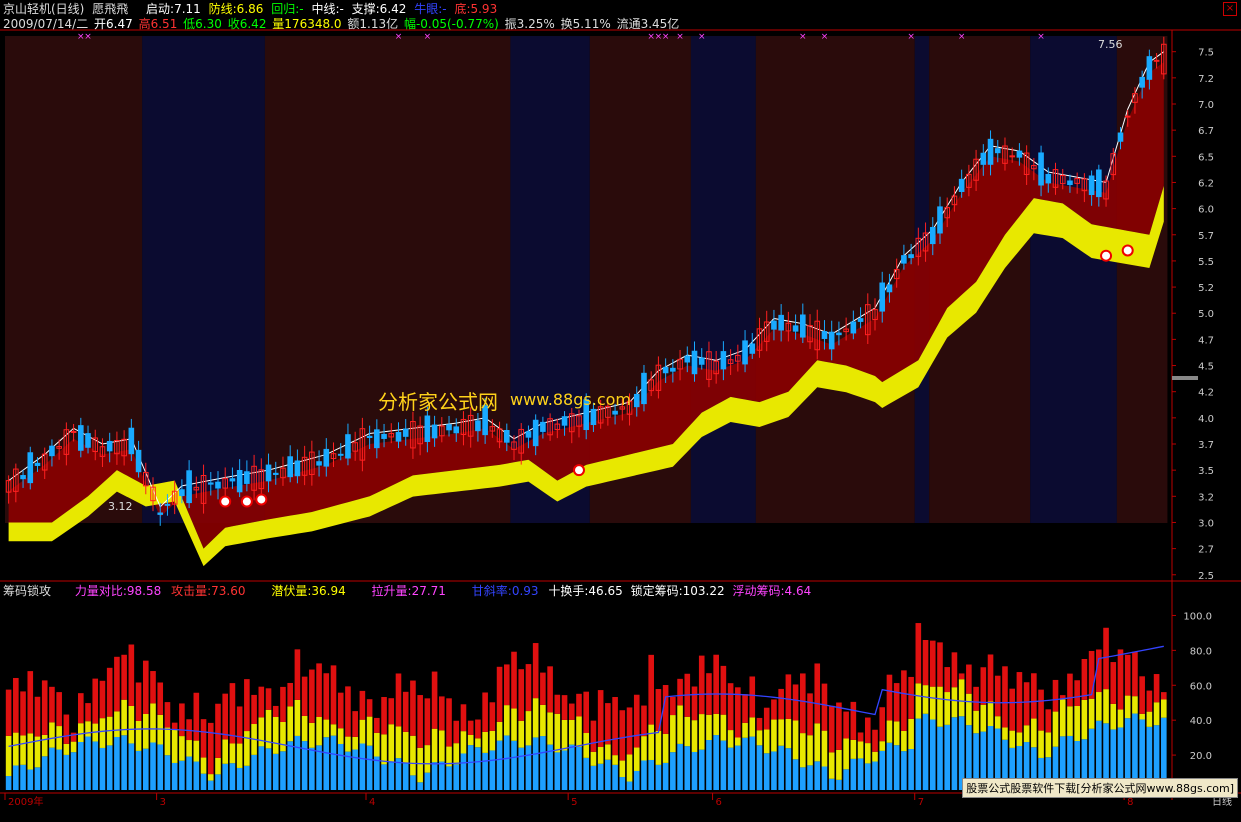  What do you see at coordinates (27, 591) in the screenshot?
I see `sub-name: 筹码锁攻` at bounding box center [27, 591].